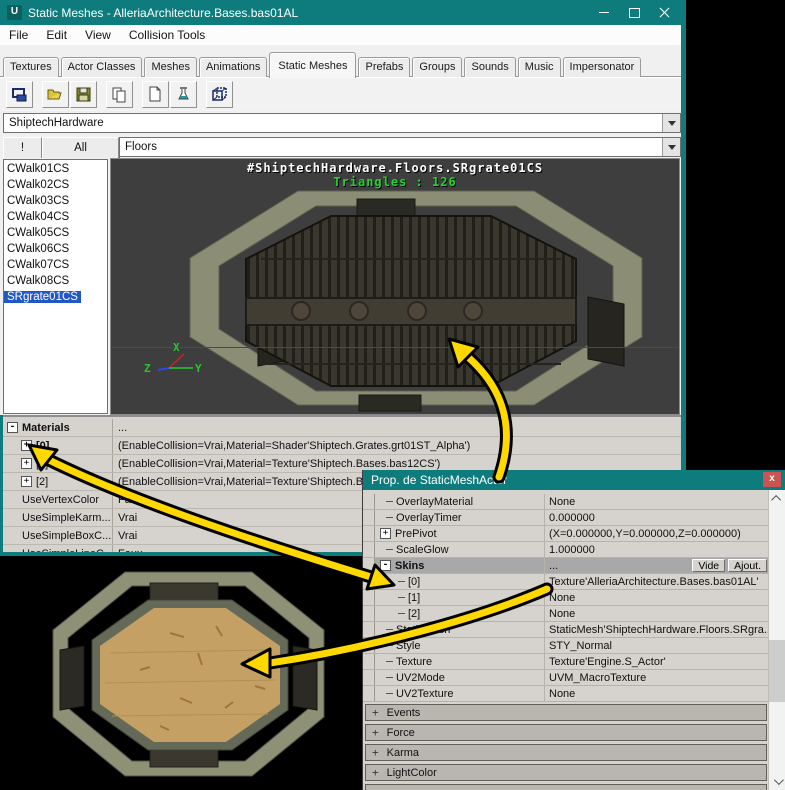  I want to click on minimize-button, so click(604, 12).